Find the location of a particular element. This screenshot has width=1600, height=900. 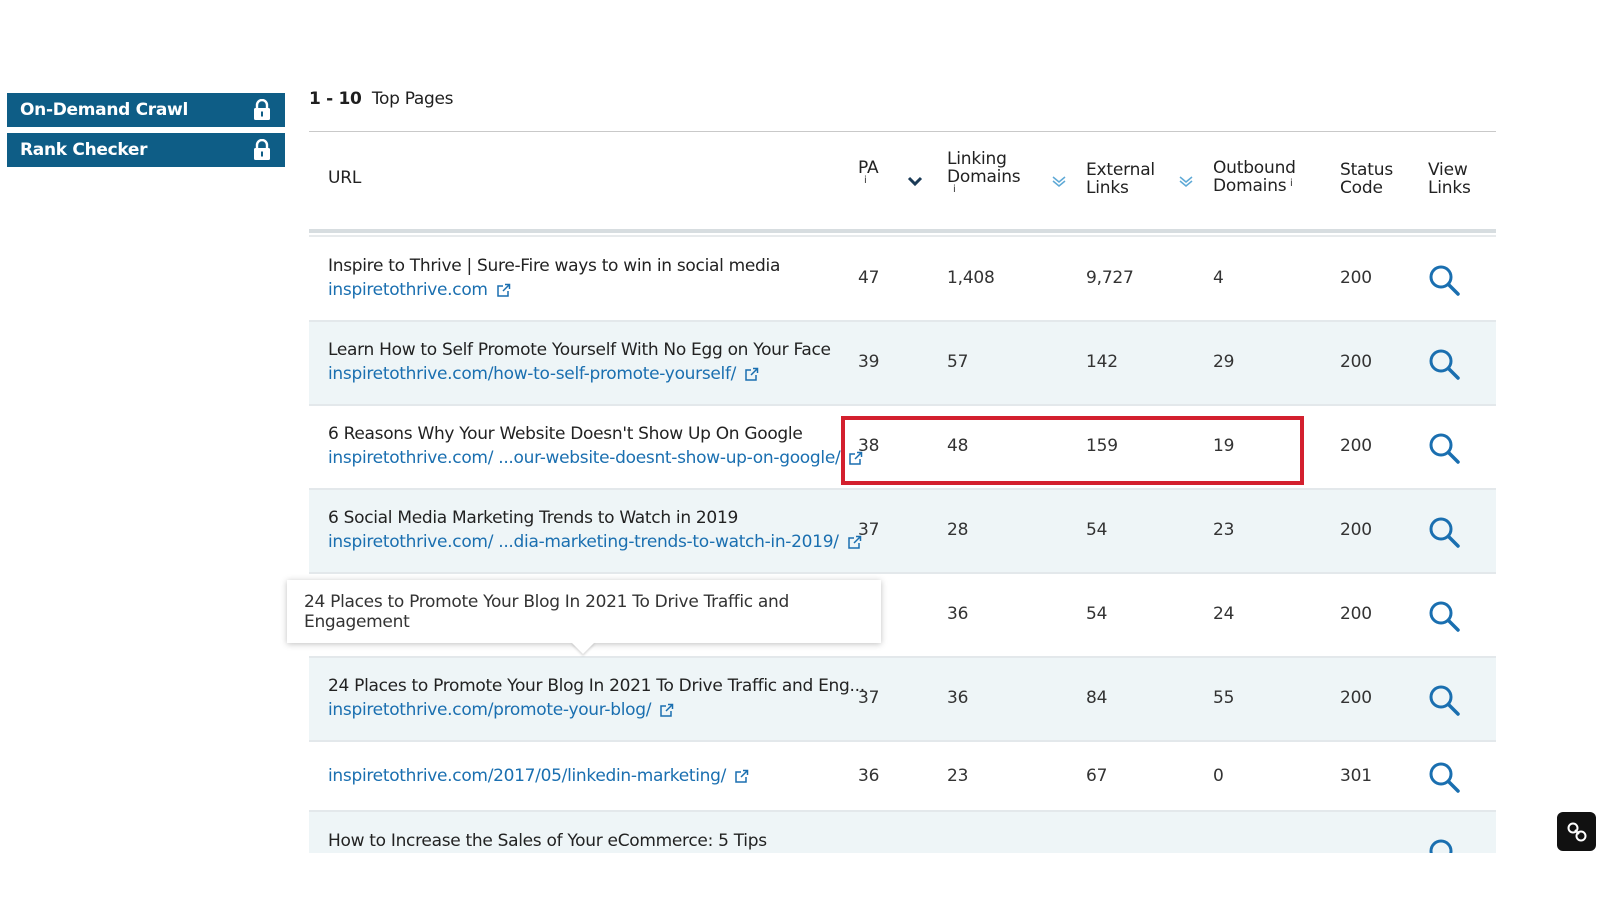

outbound-domains-value: 4 is located at coordinates (1218, 278).